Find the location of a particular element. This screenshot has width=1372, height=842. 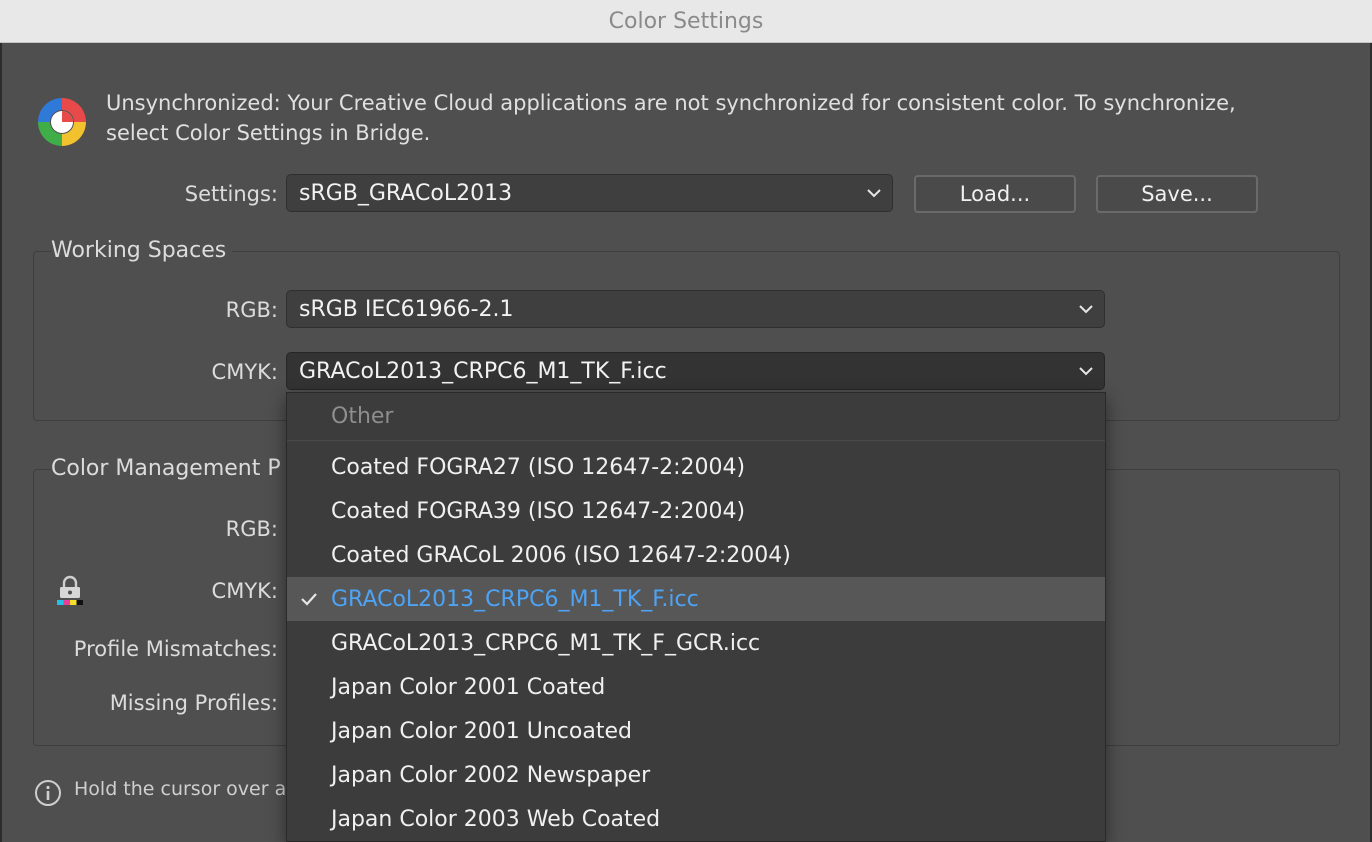

settings-select: sRGB_GRACoL2013 is located at coordinates (589, 193).